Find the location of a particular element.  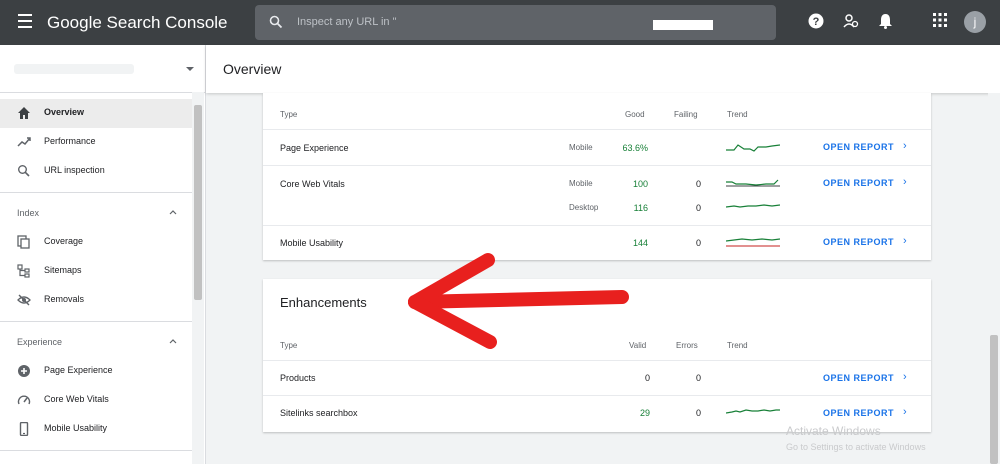

smartphone-icon is located at coordinates (24, 429).